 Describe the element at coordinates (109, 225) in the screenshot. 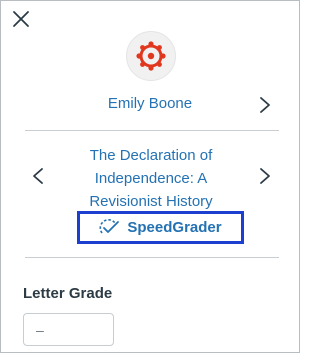

I see `speedgrader-icon` at that location.